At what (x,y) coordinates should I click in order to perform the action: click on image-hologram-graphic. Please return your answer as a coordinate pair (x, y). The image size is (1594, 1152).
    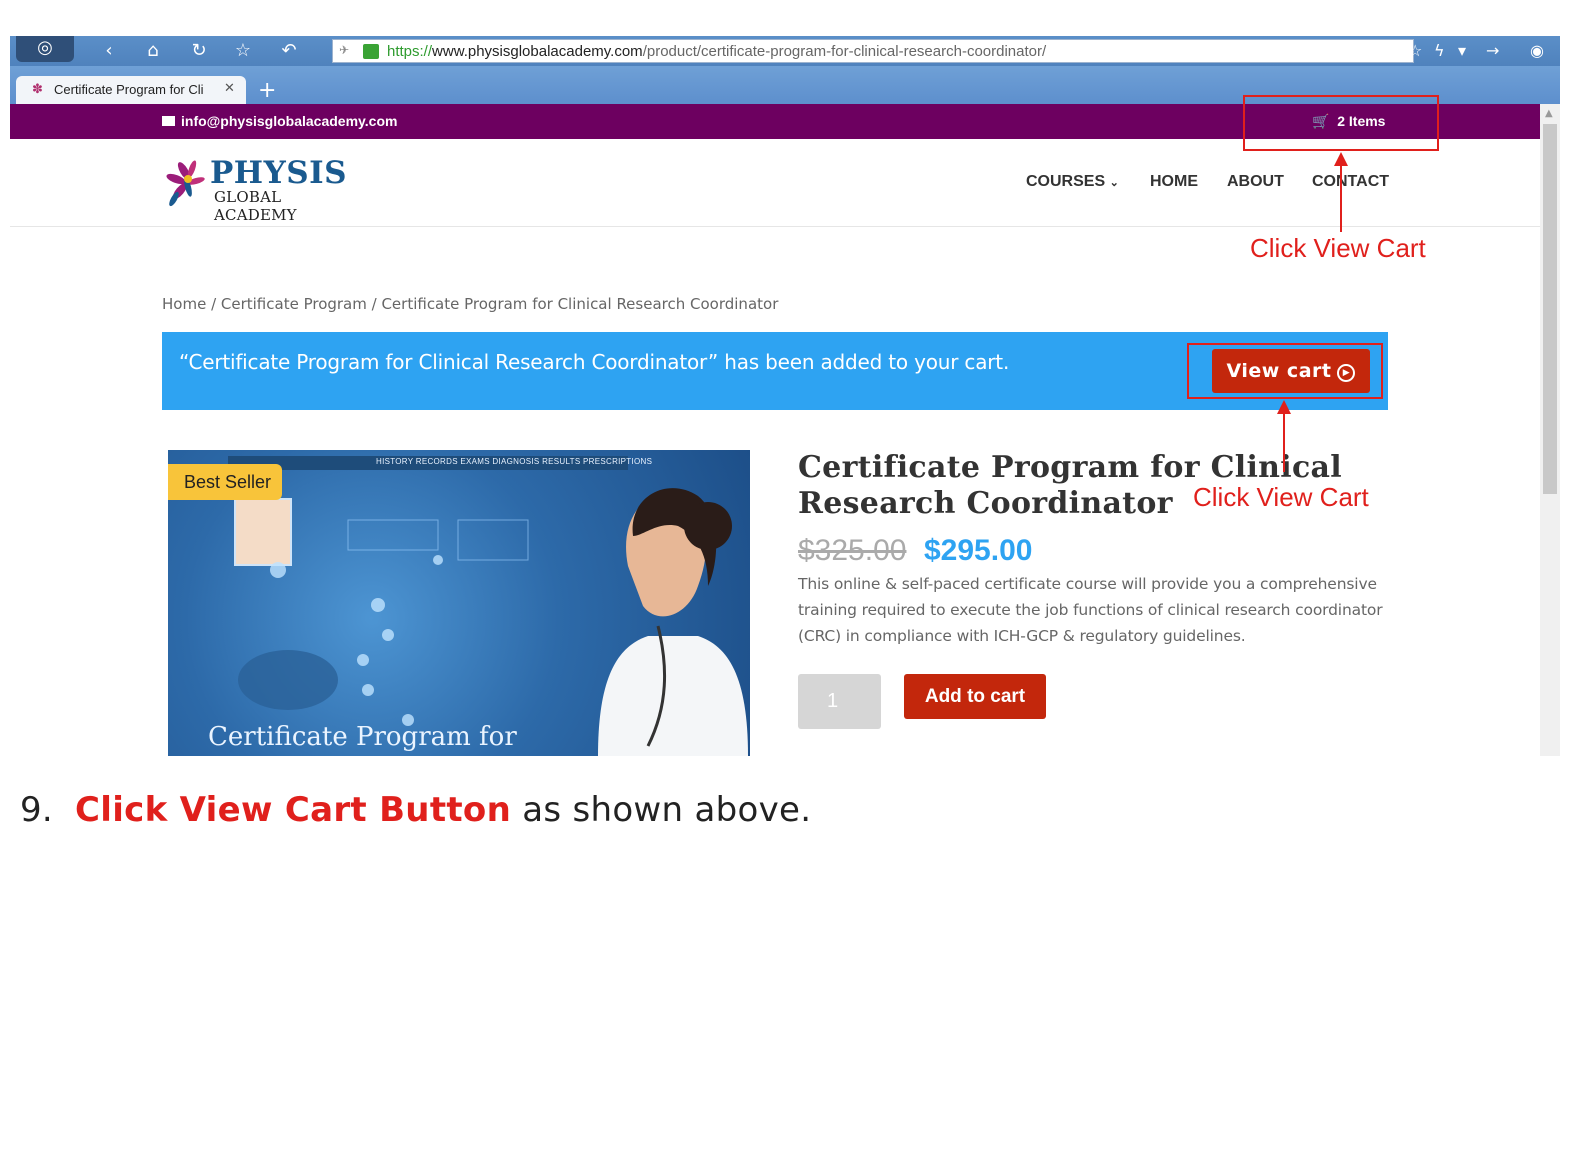
    Looking at the image, I should click on (383, 622).